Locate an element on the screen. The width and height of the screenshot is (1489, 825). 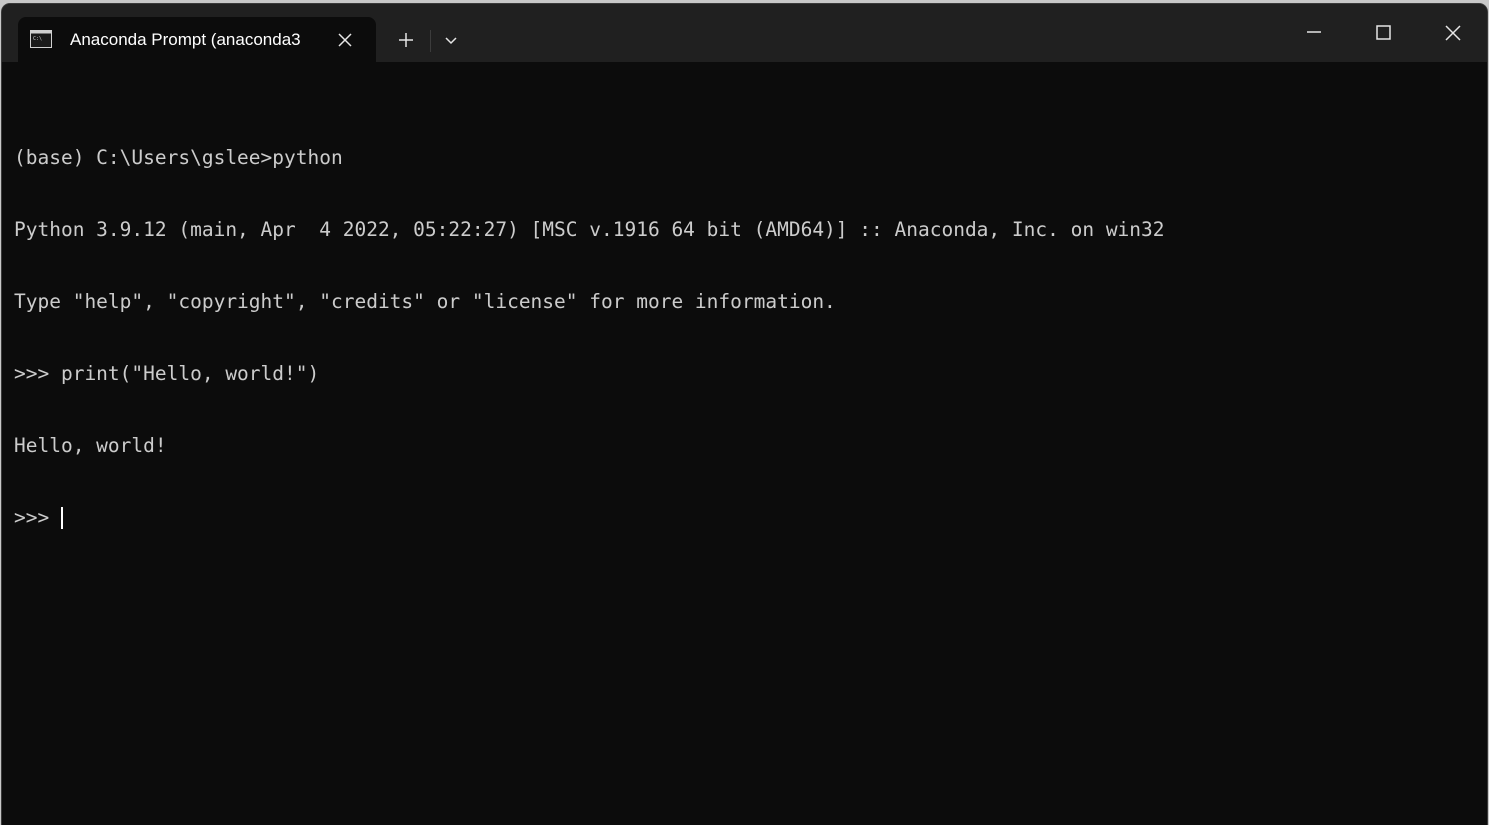
text-cursor is located at coordinates (61, 518).